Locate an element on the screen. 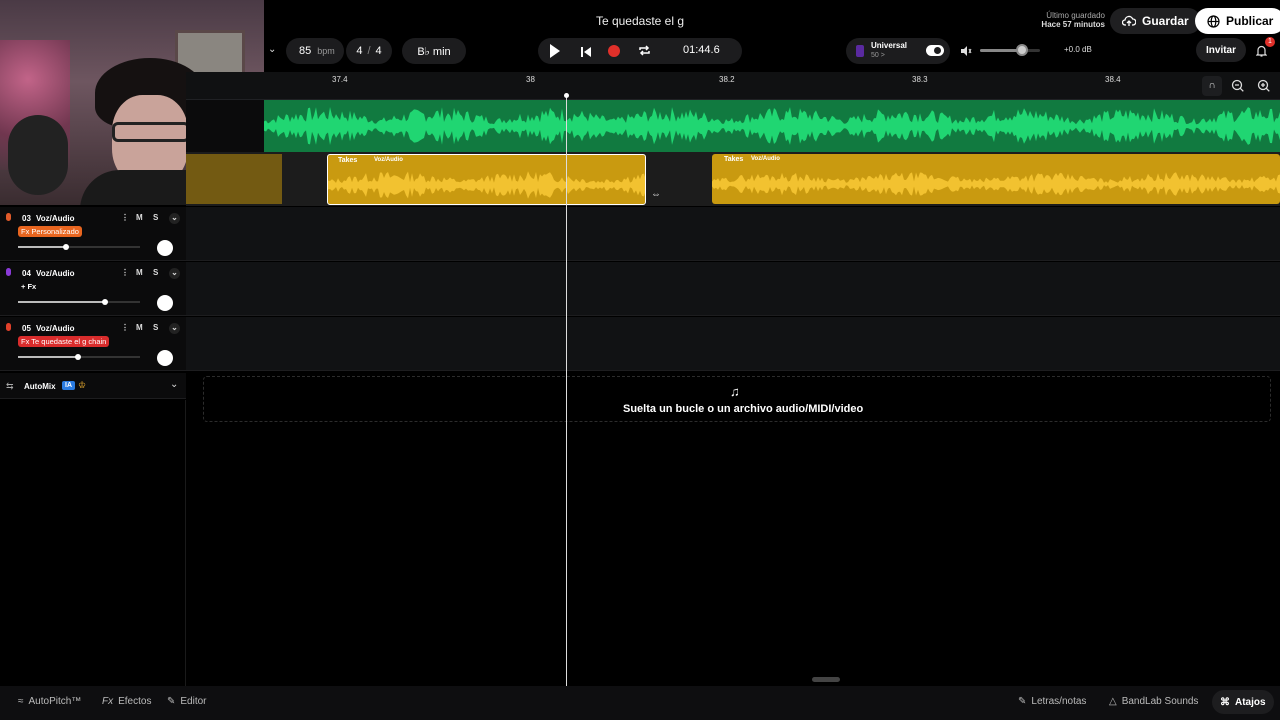  publish-button: Publicar is located at coordinates (1237, 21).